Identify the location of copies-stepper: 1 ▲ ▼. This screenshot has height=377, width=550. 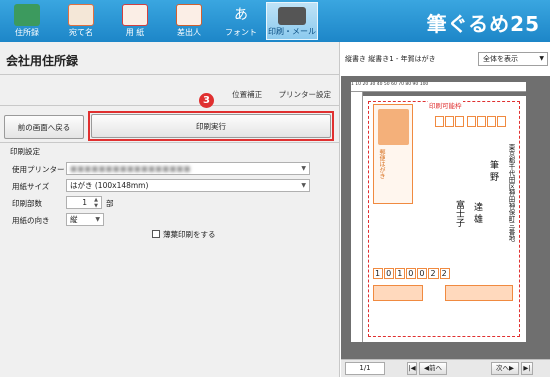
(84, 202).